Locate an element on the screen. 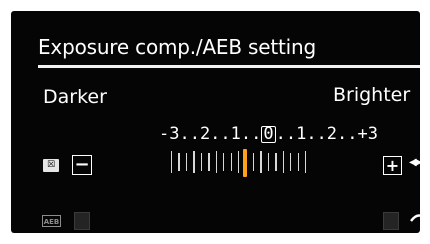  exposure-scale is located at coordinates (239, 163).